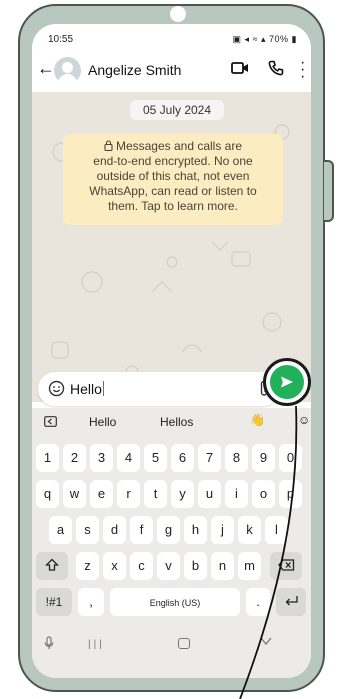 This screenshot has height=699, width=344. Describe the element at coordinates (74, 458) in the screenshot. I see `key-2: 2` at that location.